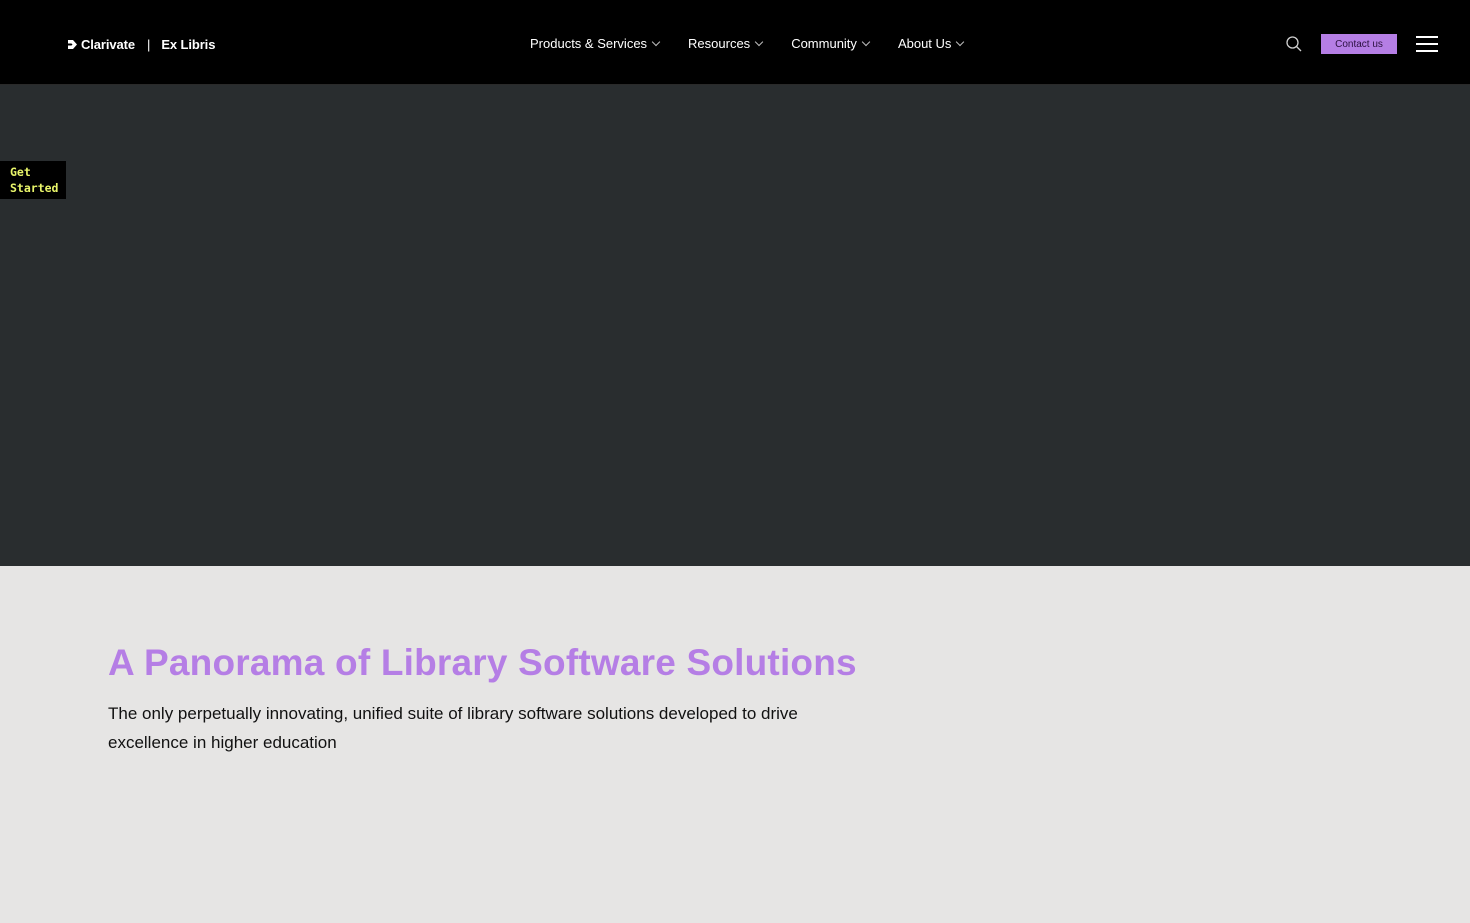 Image resolution: width=1470 pixels, height=923 pixels. I want to click on search-icon, so click(1294, 44).